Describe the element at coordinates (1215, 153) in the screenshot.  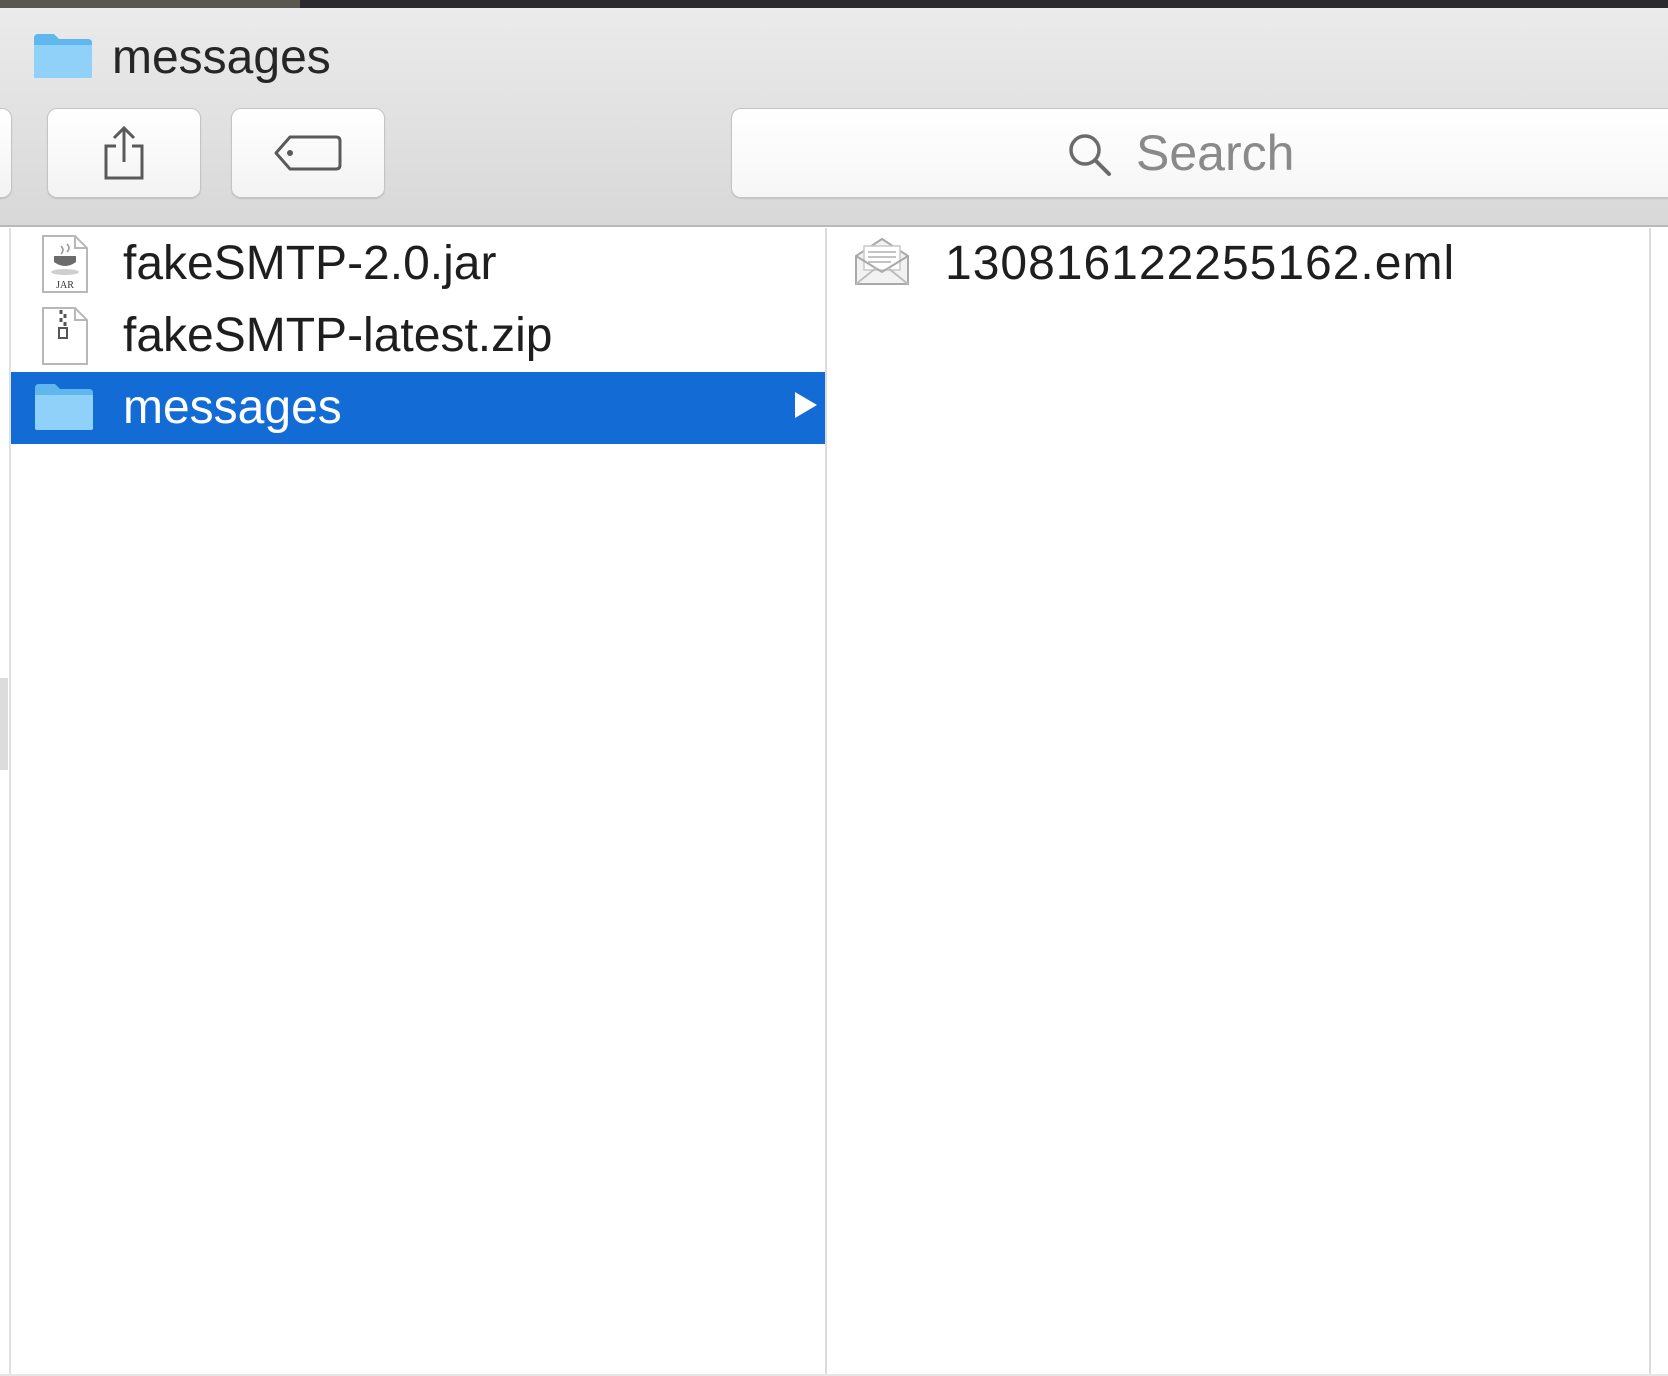
I see `search-placeholder: Search` at that location.